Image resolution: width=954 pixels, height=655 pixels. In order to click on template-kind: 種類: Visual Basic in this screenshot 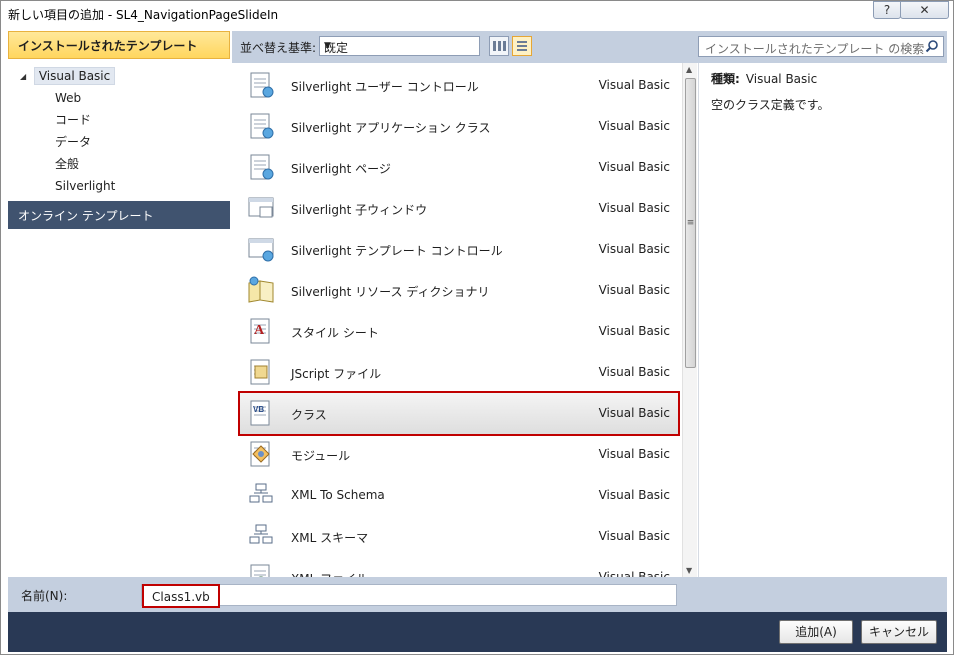, I will do `click(764, 79)`.